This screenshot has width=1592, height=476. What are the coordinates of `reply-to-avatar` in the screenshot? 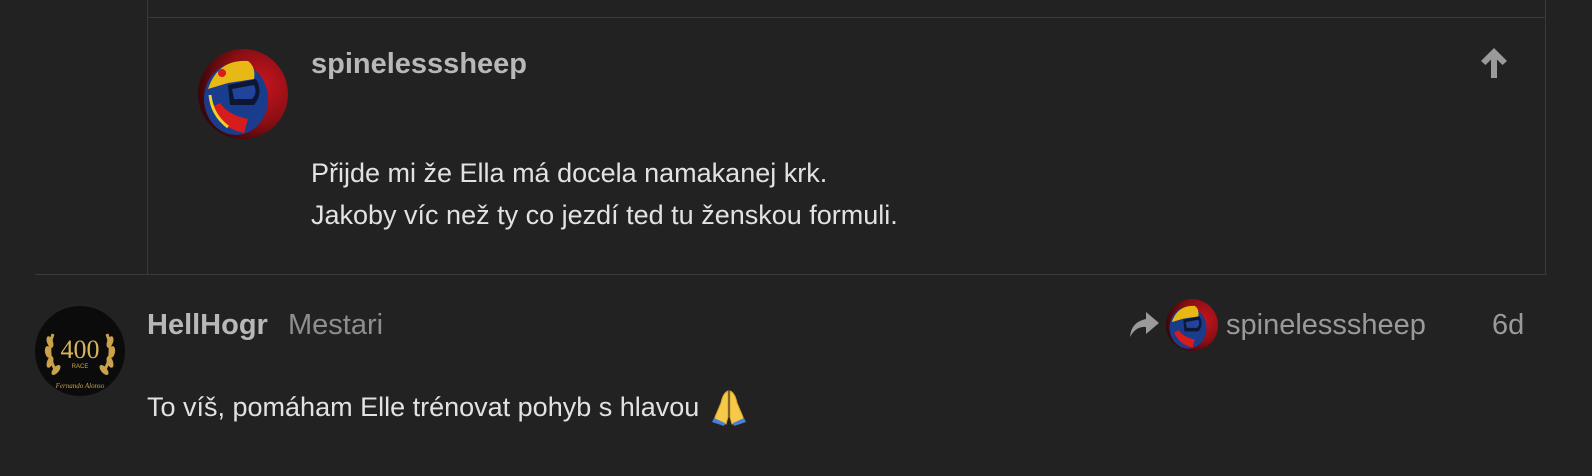 It's located at (1192, 325).